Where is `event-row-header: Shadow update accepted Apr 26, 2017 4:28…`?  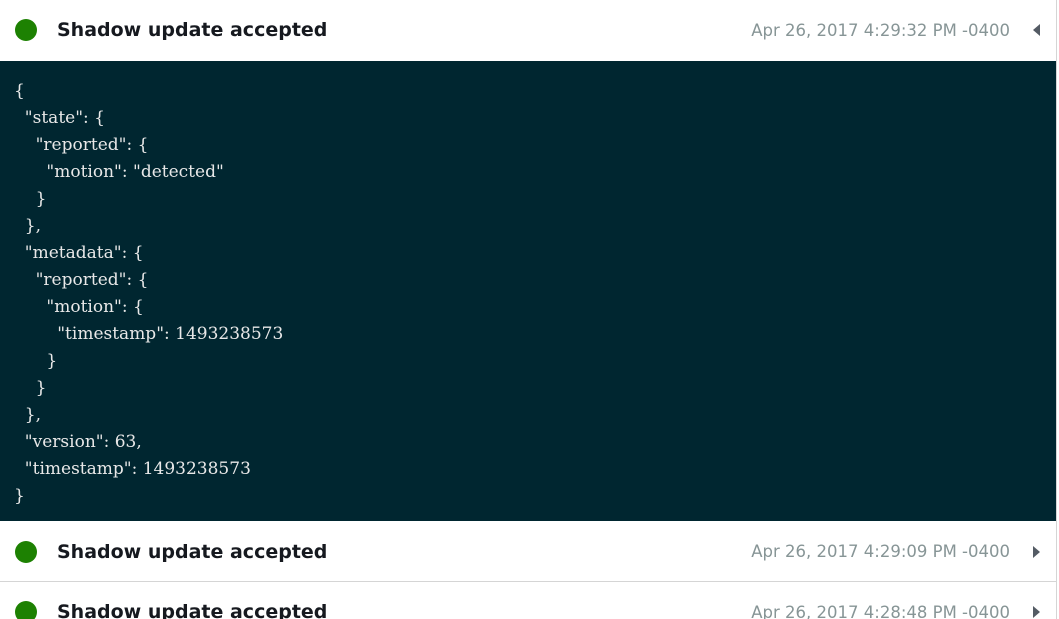
event-row-header: Shadow update accepted Apr 26, 2017 4:28… is located at coordinates (528, 600).